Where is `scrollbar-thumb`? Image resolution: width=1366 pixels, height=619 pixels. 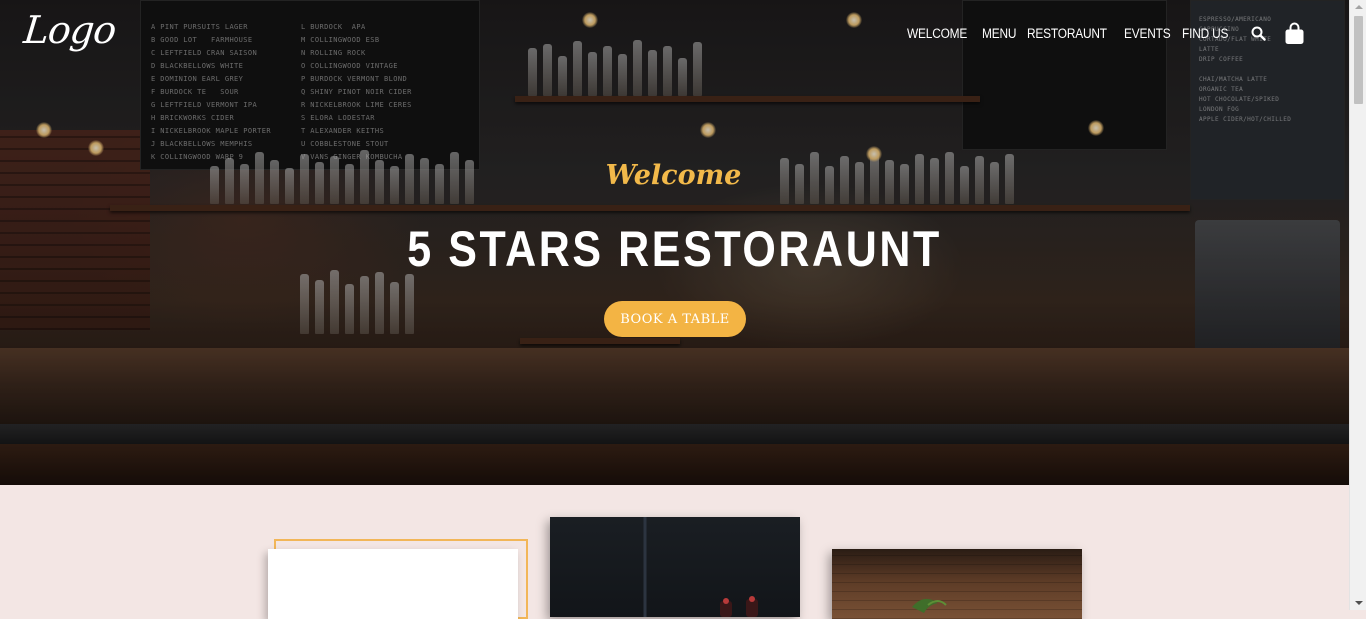
scrollbar-thumb is located at coordinates (1358, 60).